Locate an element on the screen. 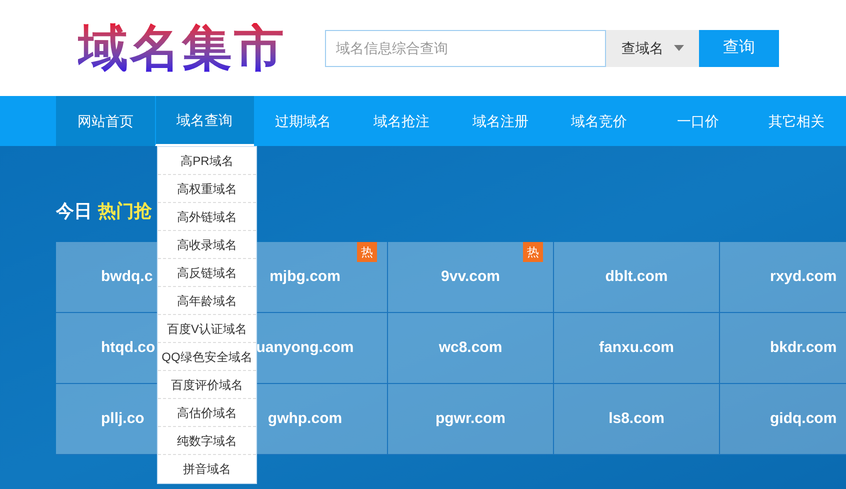 The image size is (846, 489). dropdown-item: 纯数字域名 is located at coordinates (207, 441).